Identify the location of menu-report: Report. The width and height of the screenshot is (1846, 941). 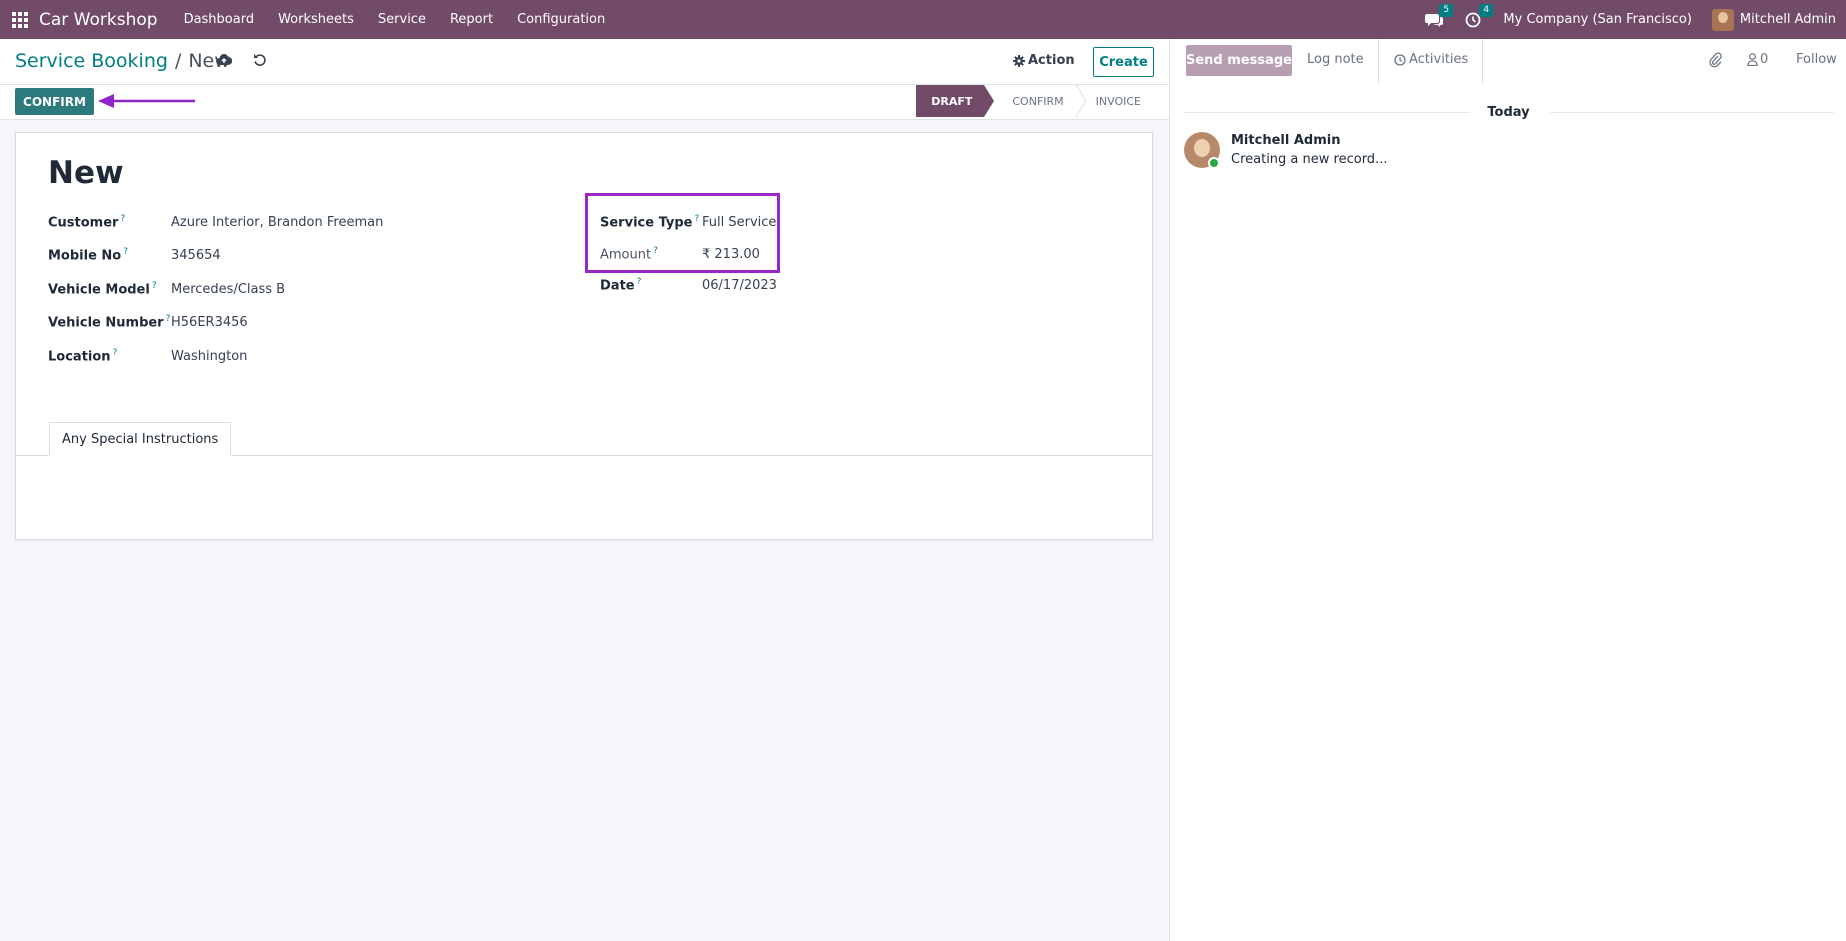
(471, 19).